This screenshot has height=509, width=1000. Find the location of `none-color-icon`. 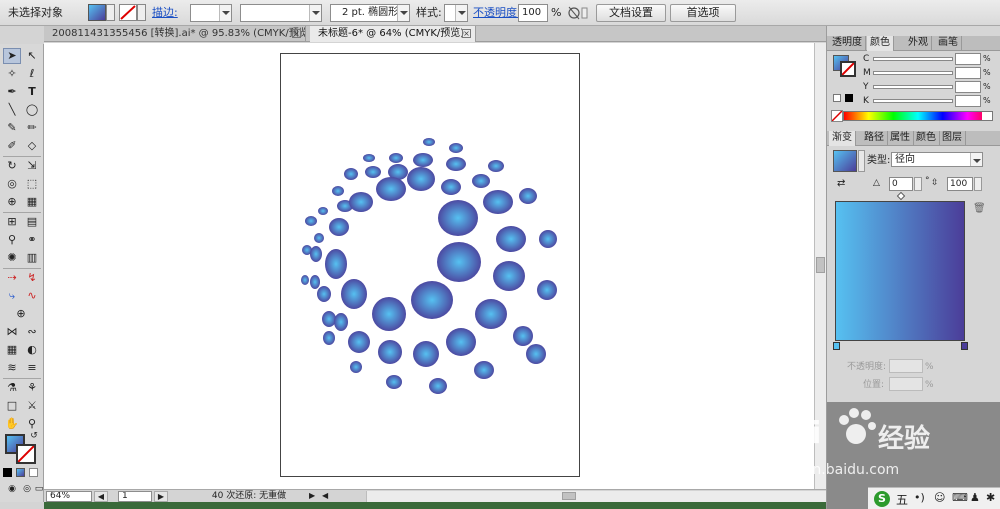

none-color-icon is located at coordinates (837, 116).